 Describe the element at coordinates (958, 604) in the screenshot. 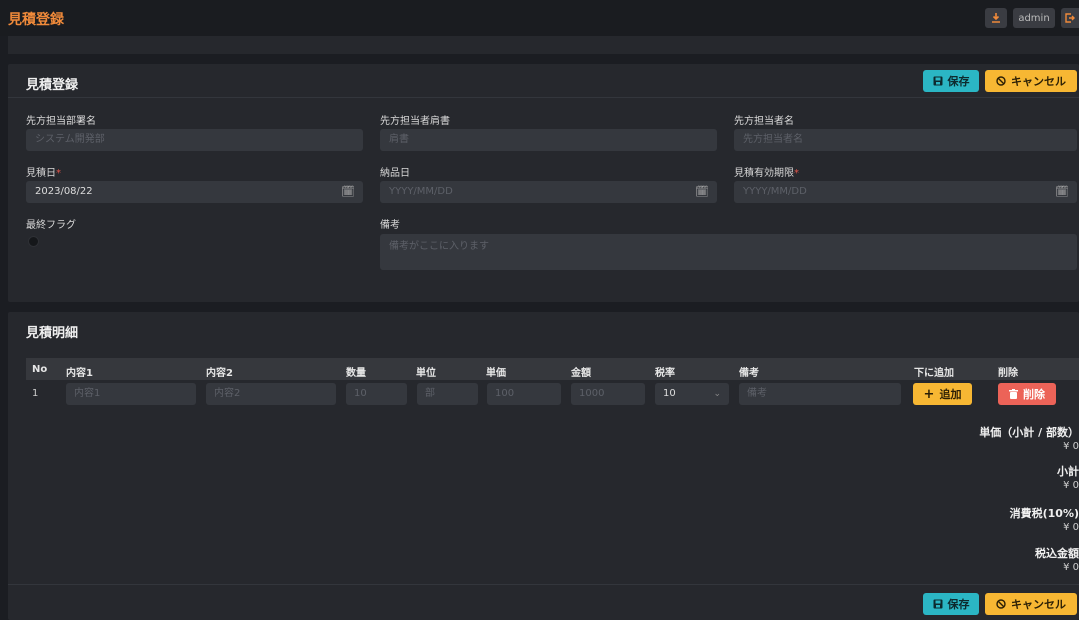

I see `footer-save-label: 保存` at that location.